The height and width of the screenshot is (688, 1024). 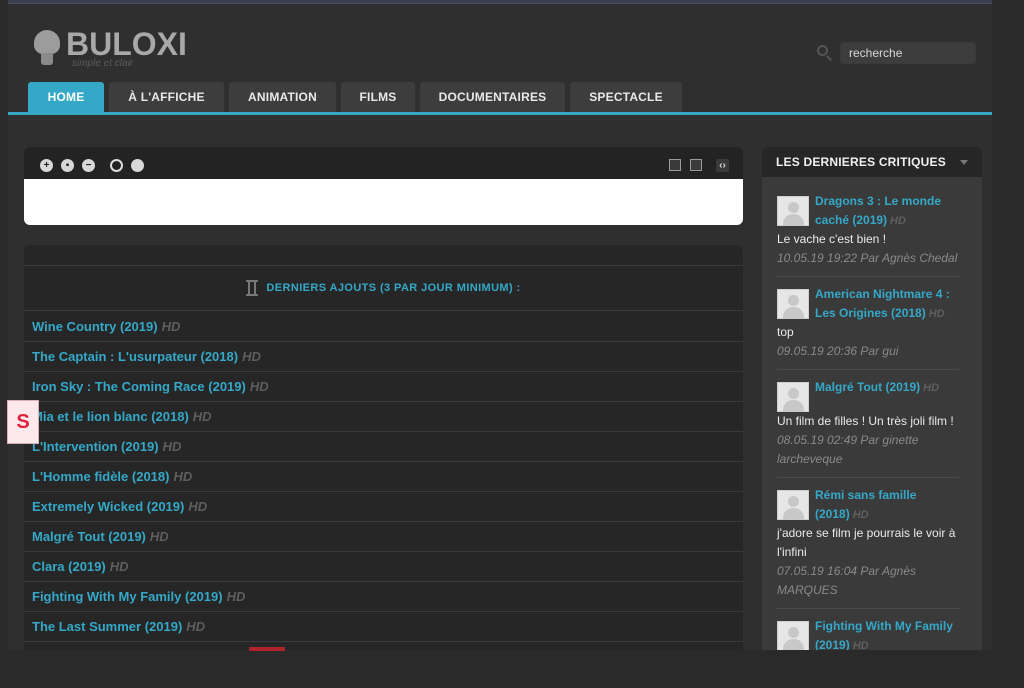 I want to click on list-item: Wine Country (2019) HD, so click(x=383, y=327).